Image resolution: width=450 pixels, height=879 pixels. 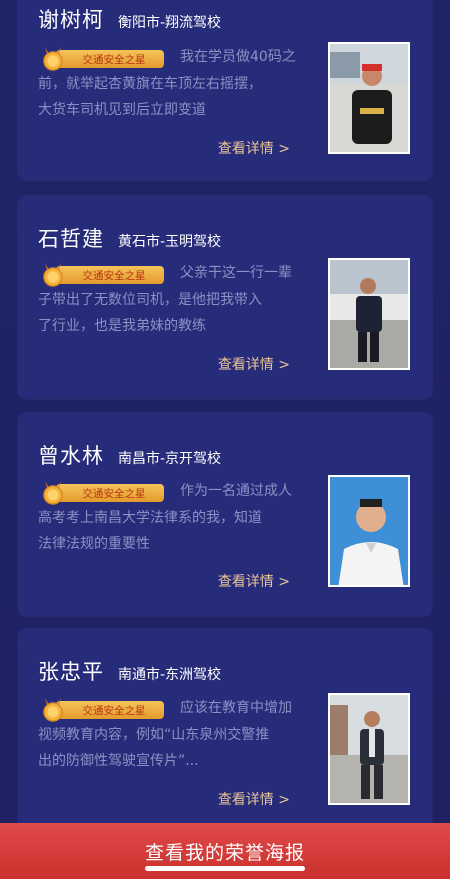 What do you see at coordinates (170, 242) in the screenshot?
I see `coach-school: 黄石市-玉明驾校` at bounding box center [170, 242].